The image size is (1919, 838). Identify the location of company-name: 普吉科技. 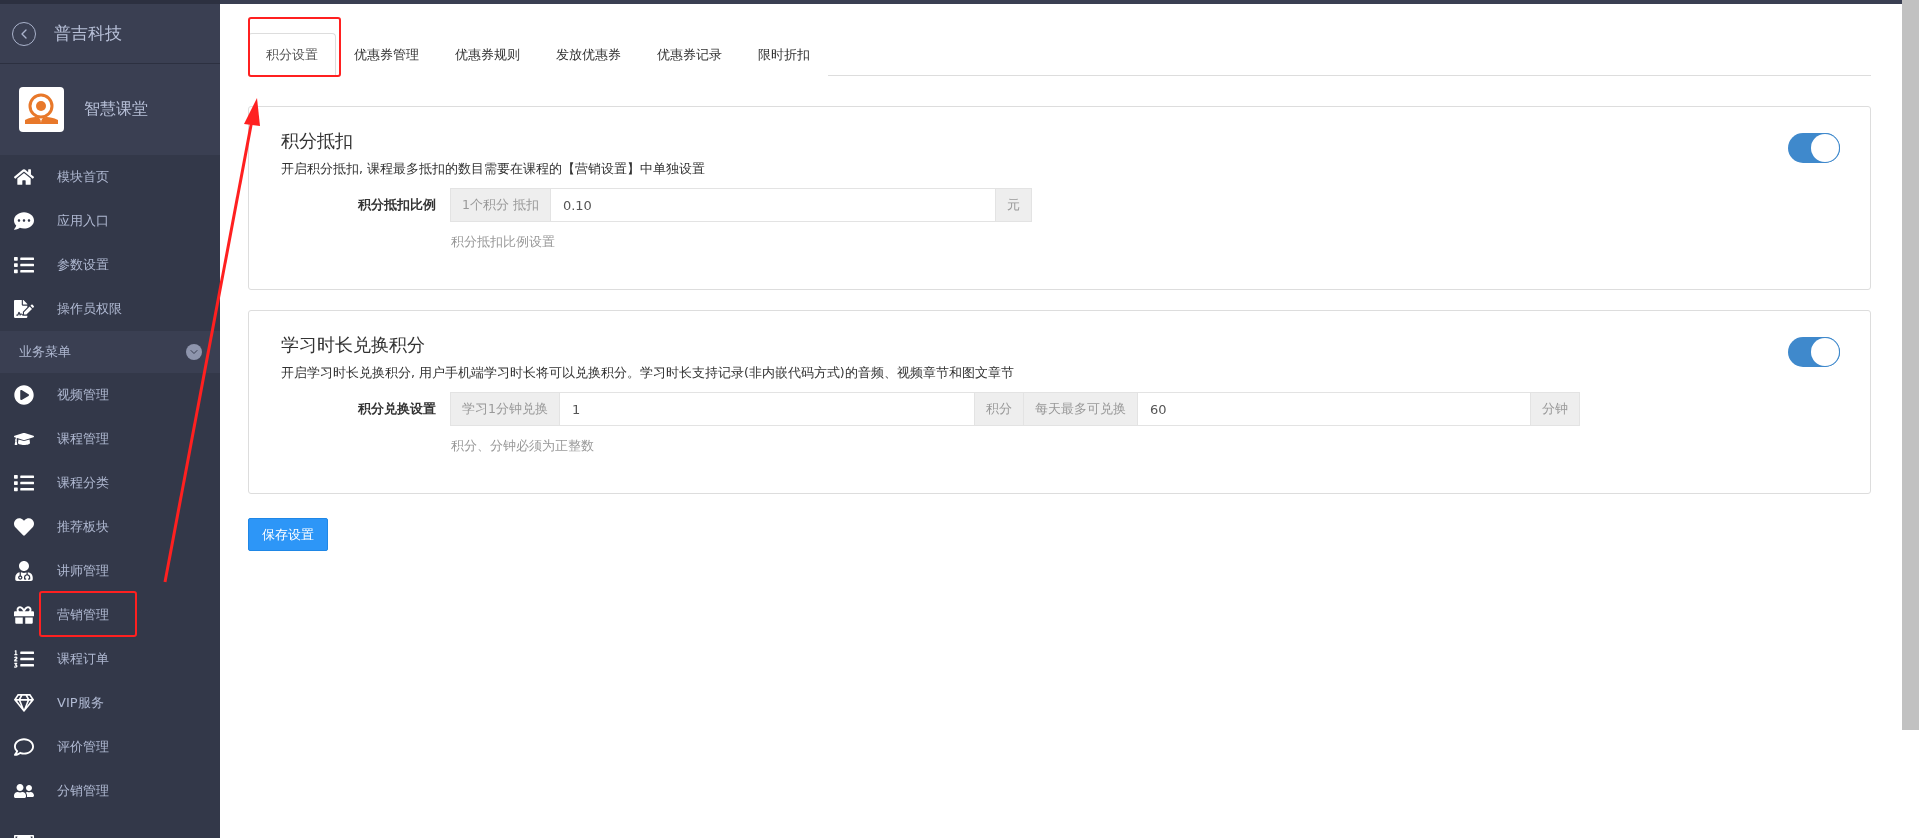
(88, 33).